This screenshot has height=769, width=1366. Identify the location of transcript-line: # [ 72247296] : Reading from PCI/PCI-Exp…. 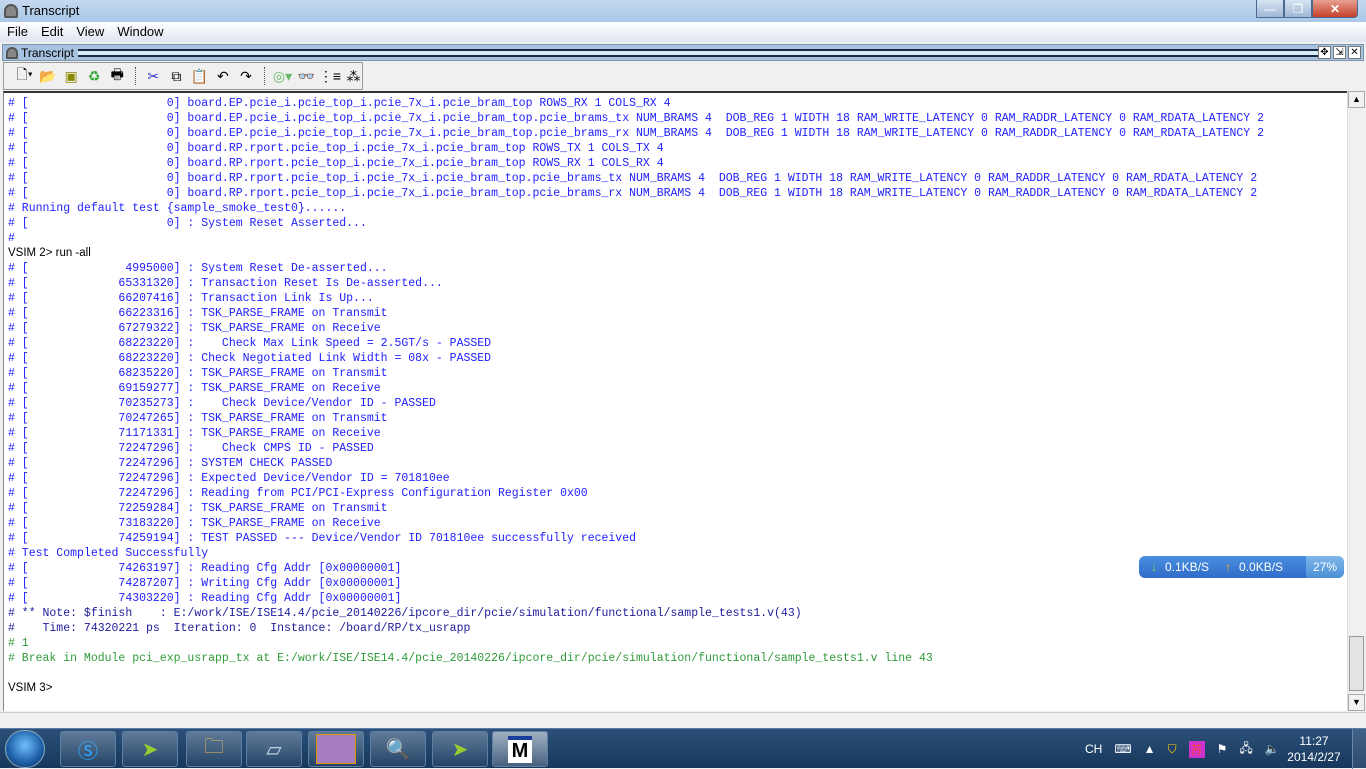
(298, 493).